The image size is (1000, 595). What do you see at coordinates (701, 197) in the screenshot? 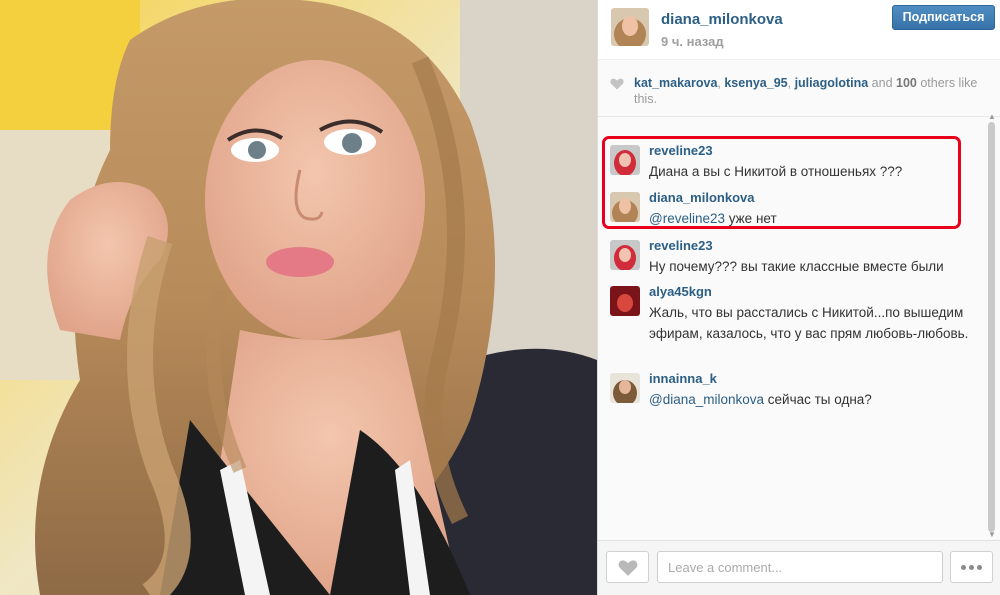
I see `comment-username: diana_milonkova` at bounding box center [701, 197].